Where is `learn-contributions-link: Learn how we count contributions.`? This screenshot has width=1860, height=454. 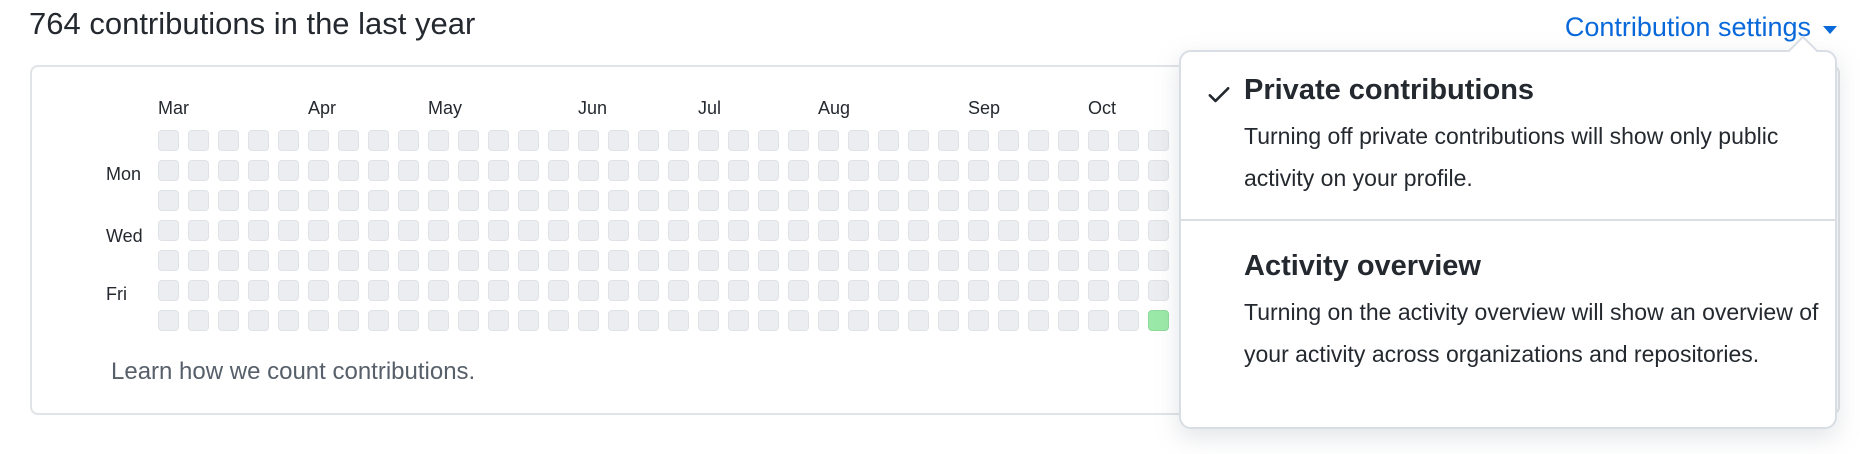
learn-contributions-link: Learn how we count contributions. is located at coordinates (293, 372).